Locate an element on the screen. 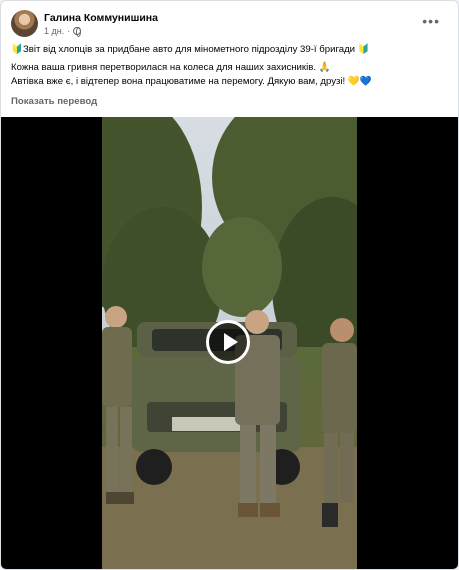 The height and width of the screenshot is (570, 459). see-translation-link: Показать перевод is located at coordinates (54, 101).